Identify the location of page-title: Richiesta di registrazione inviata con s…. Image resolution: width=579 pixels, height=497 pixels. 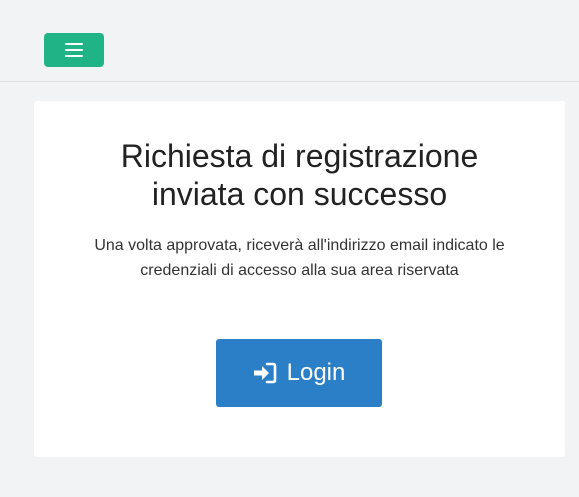
(299, 175).